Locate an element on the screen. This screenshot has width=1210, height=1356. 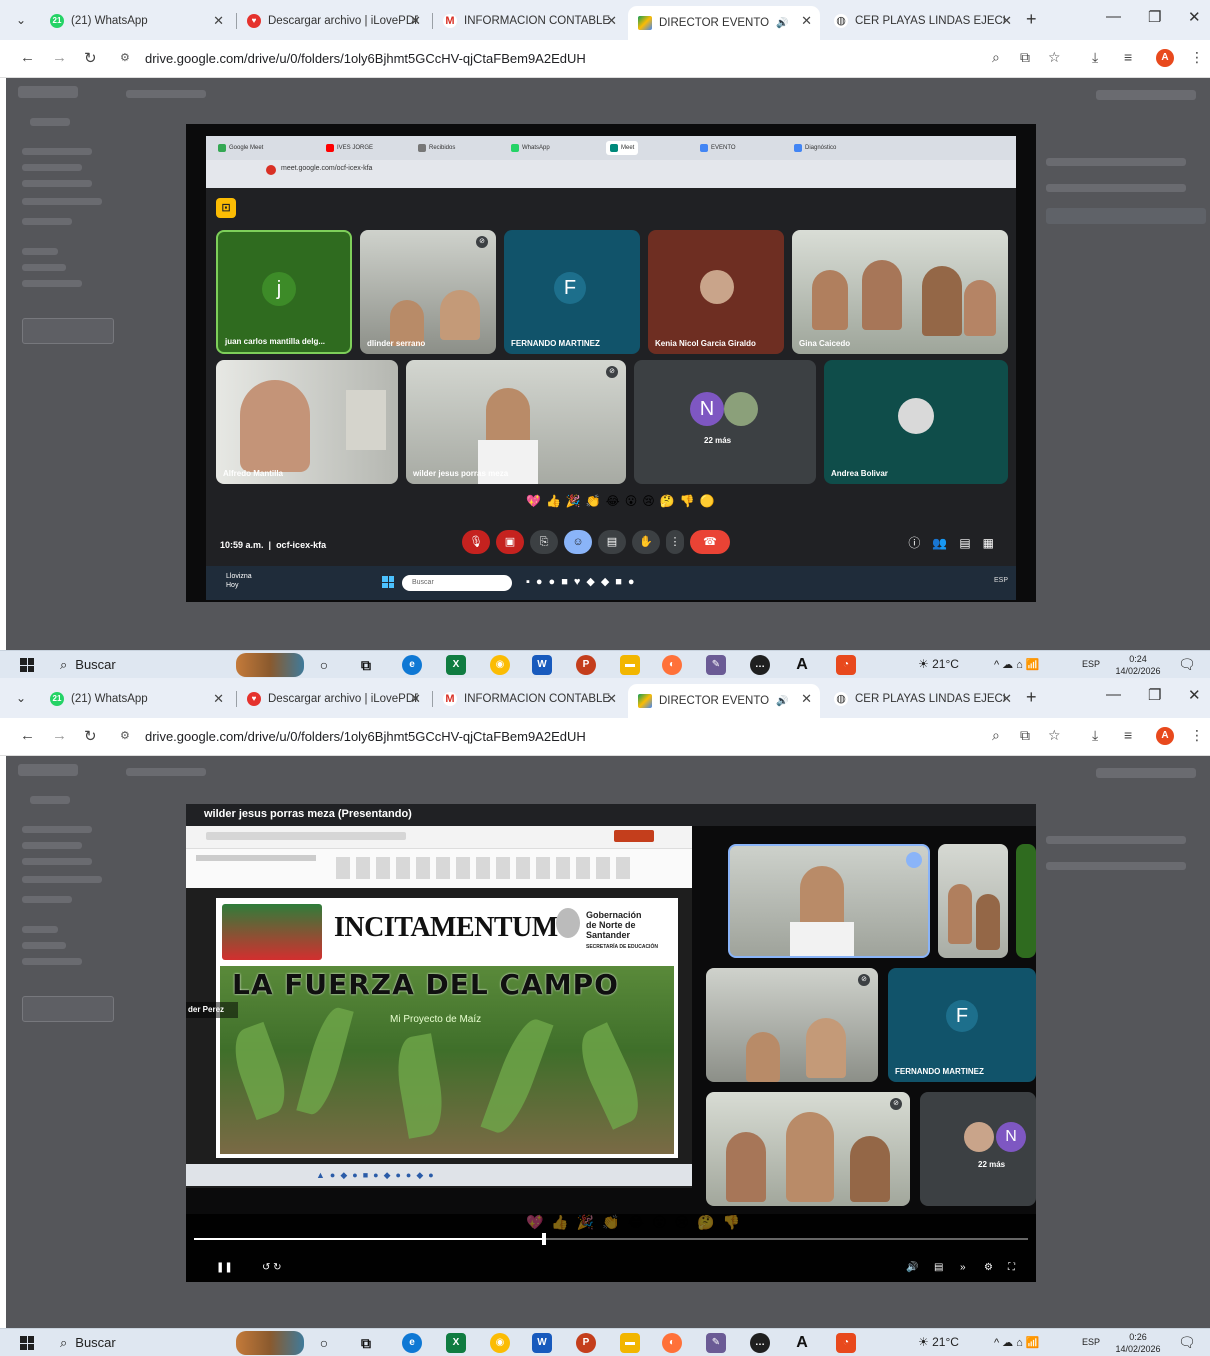
language-indicator: ESP is located at coordinates (1091, 1342).